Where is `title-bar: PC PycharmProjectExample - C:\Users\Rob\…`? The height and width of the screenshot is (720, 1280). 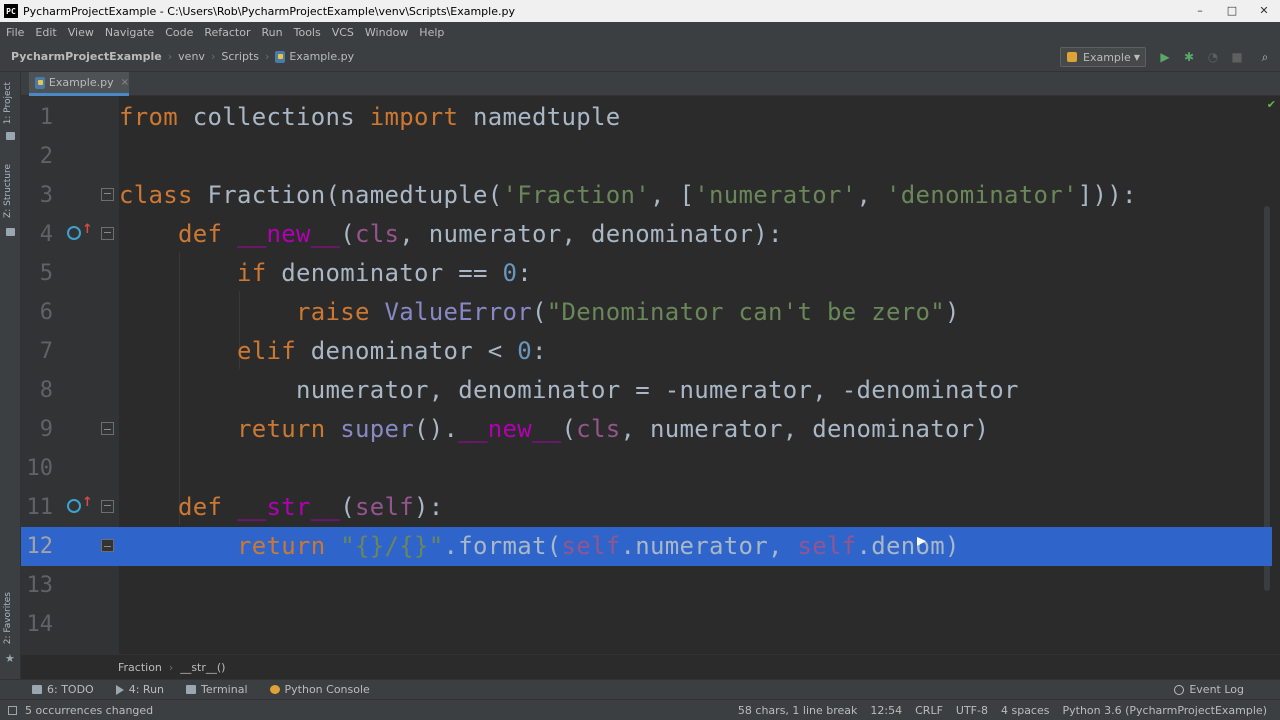 title-bar: PC PycharmProjectExample - C:\Users\Rob\… is located at coordinates (640, 11).